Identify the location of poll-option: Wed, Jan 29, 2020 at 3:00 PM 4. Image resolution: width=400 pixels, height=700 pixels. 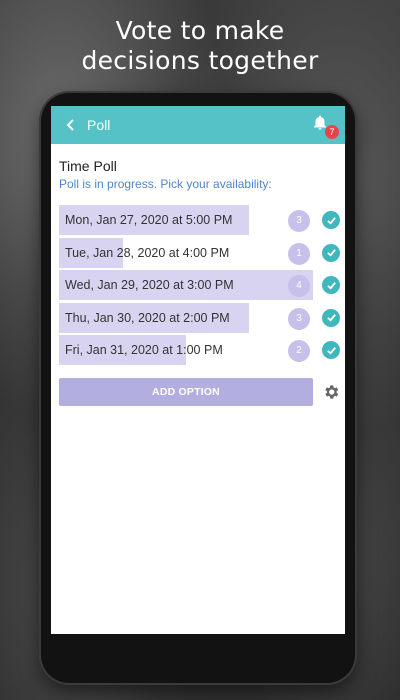
(199, 285).